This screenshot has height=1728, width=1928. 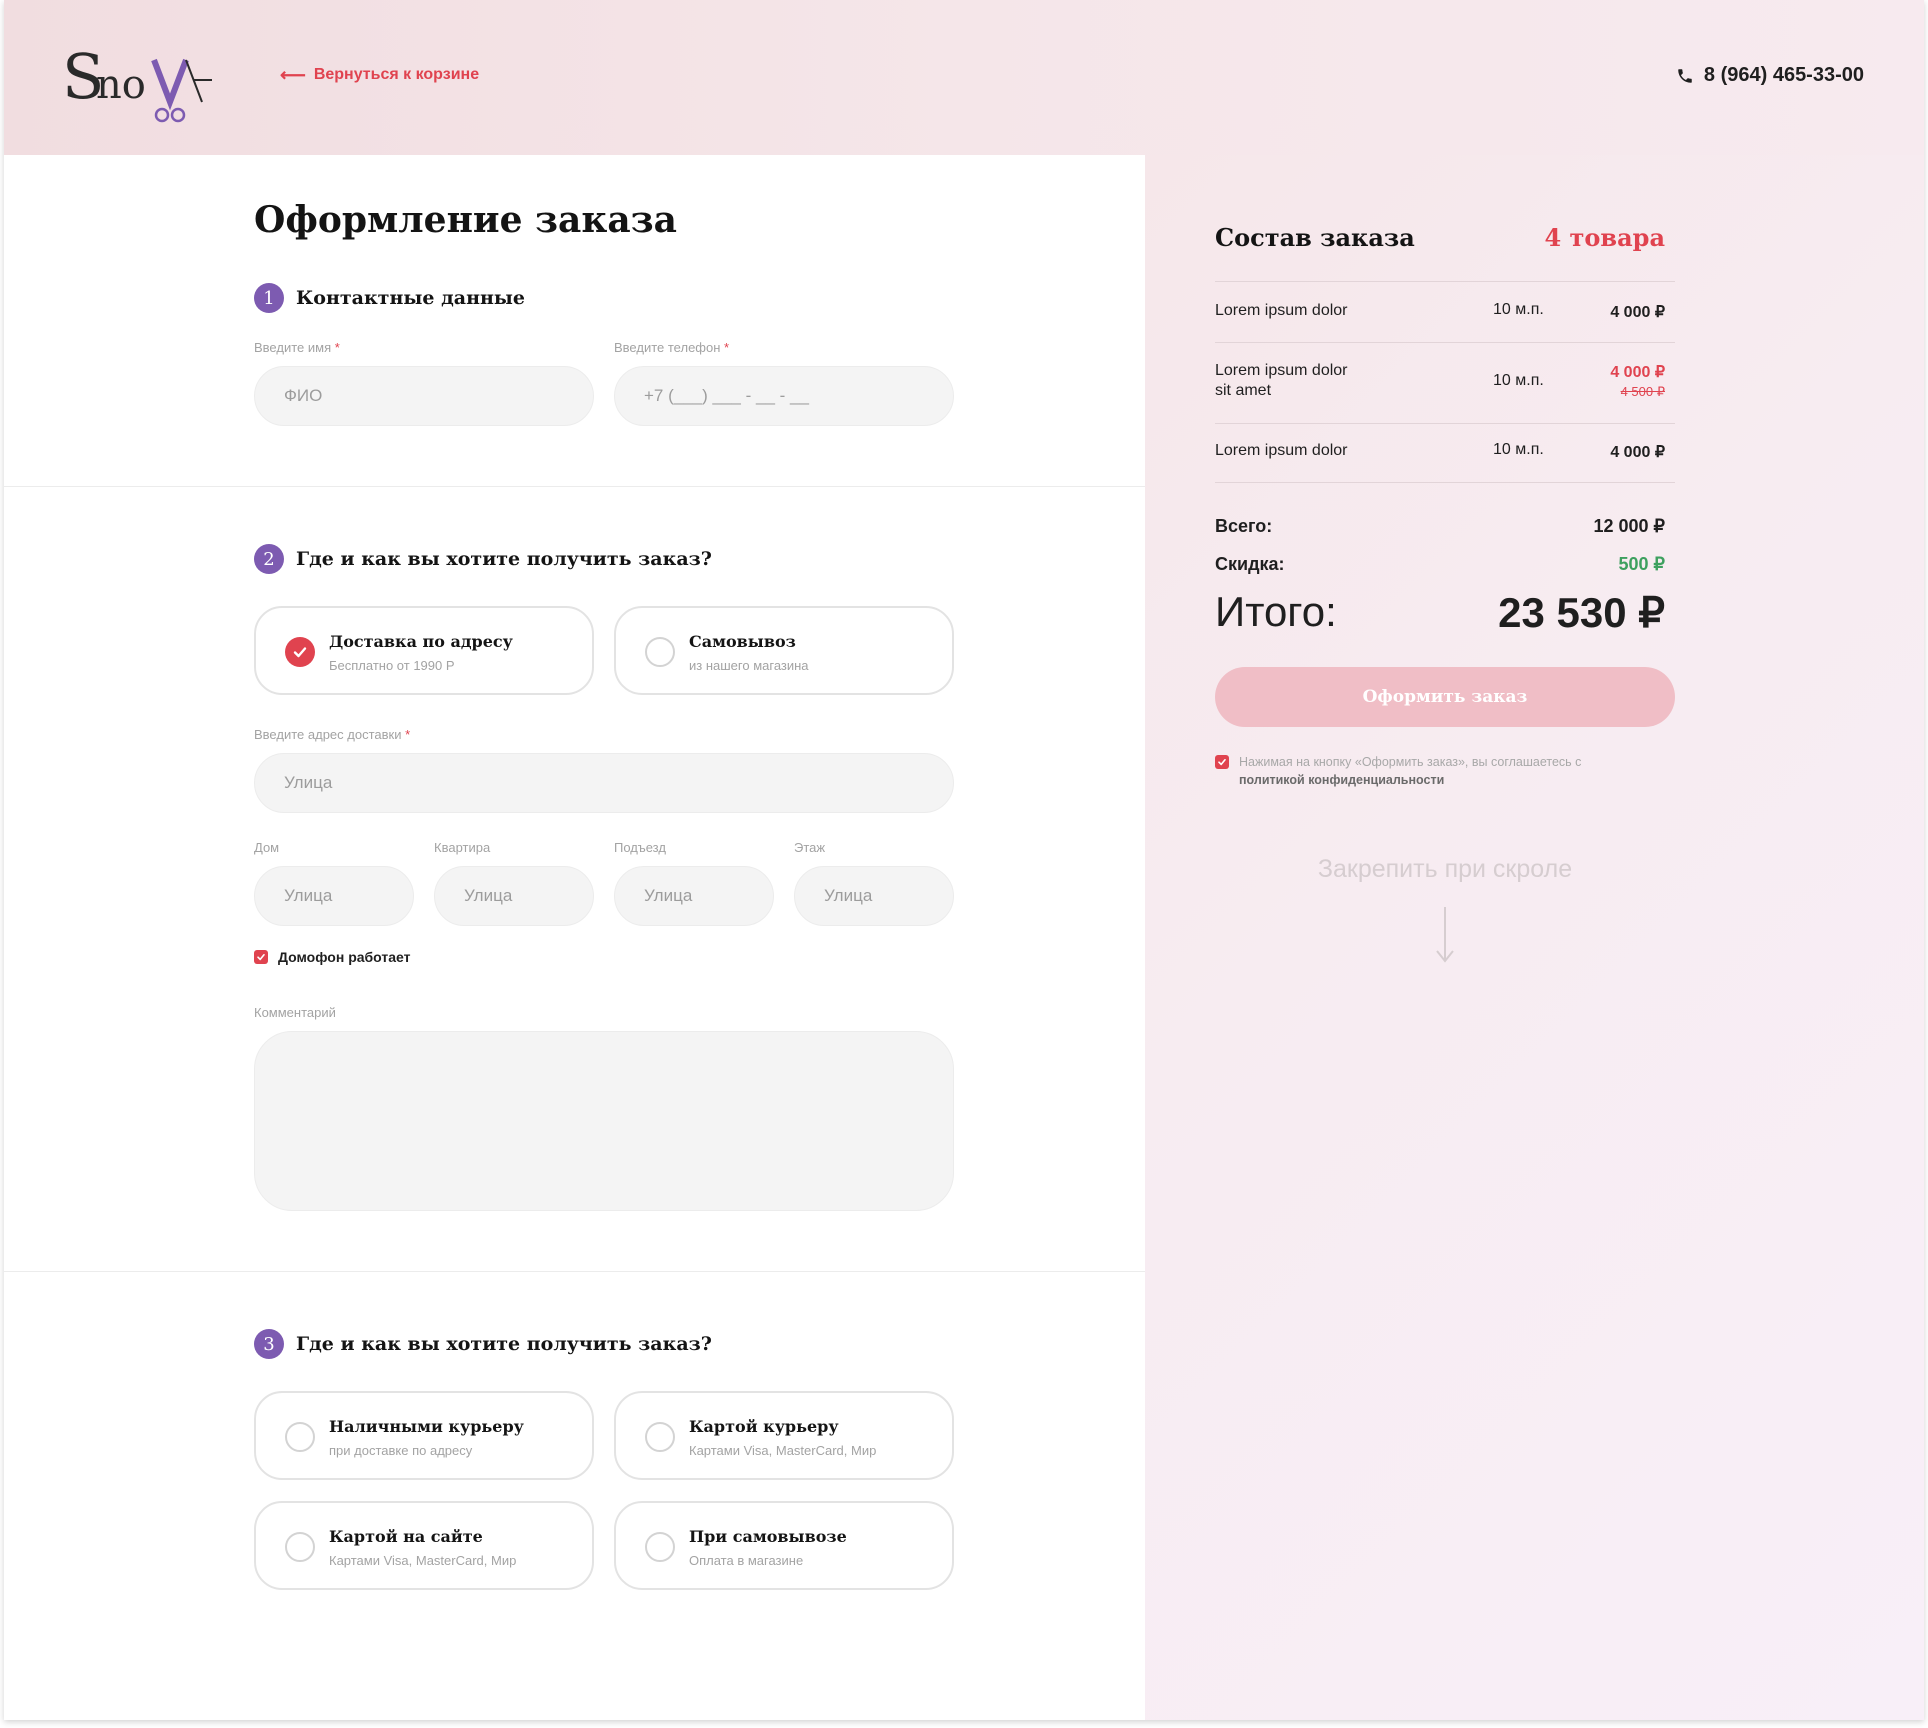 I want to click on page-title: Оформление заказа, so click(x=465, y=220).